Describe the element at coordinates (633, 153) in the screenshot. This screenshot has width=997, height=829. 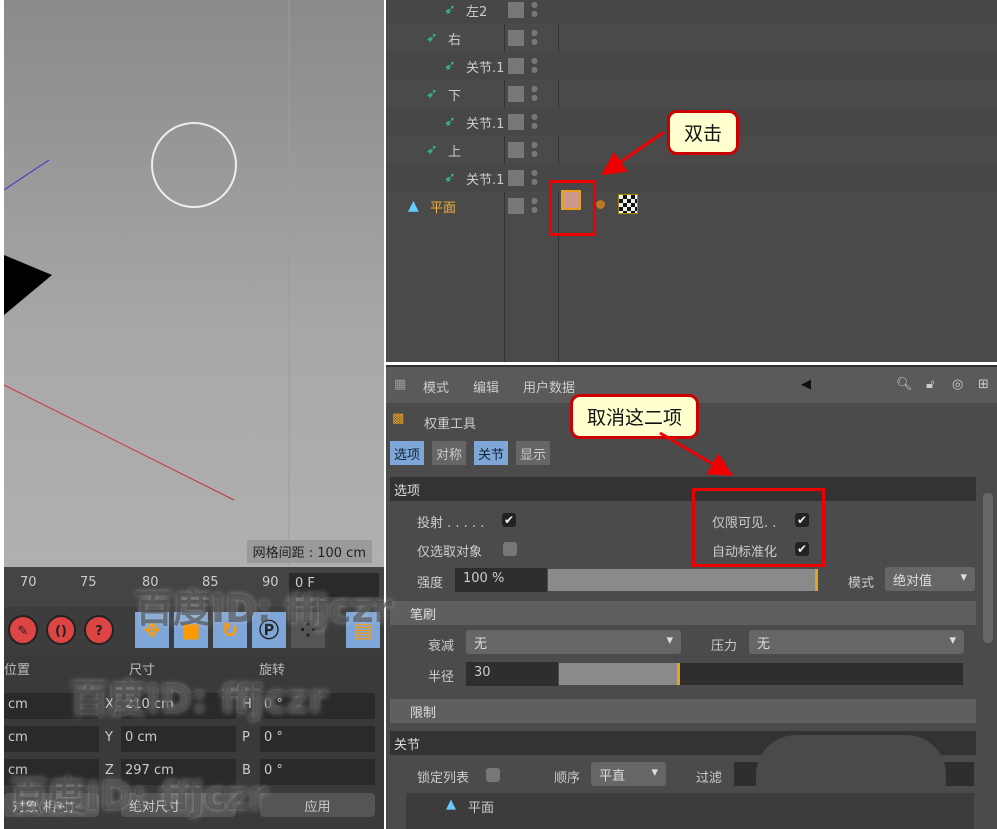
I see `arrow-to-tag` at that location.